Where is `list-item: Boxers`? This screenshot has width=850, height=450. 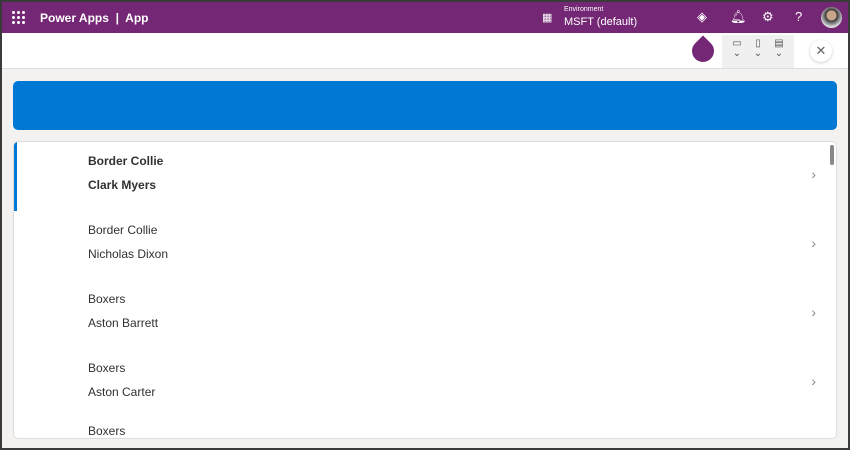
list-item: Boxers is located at coordinates (425, 428).